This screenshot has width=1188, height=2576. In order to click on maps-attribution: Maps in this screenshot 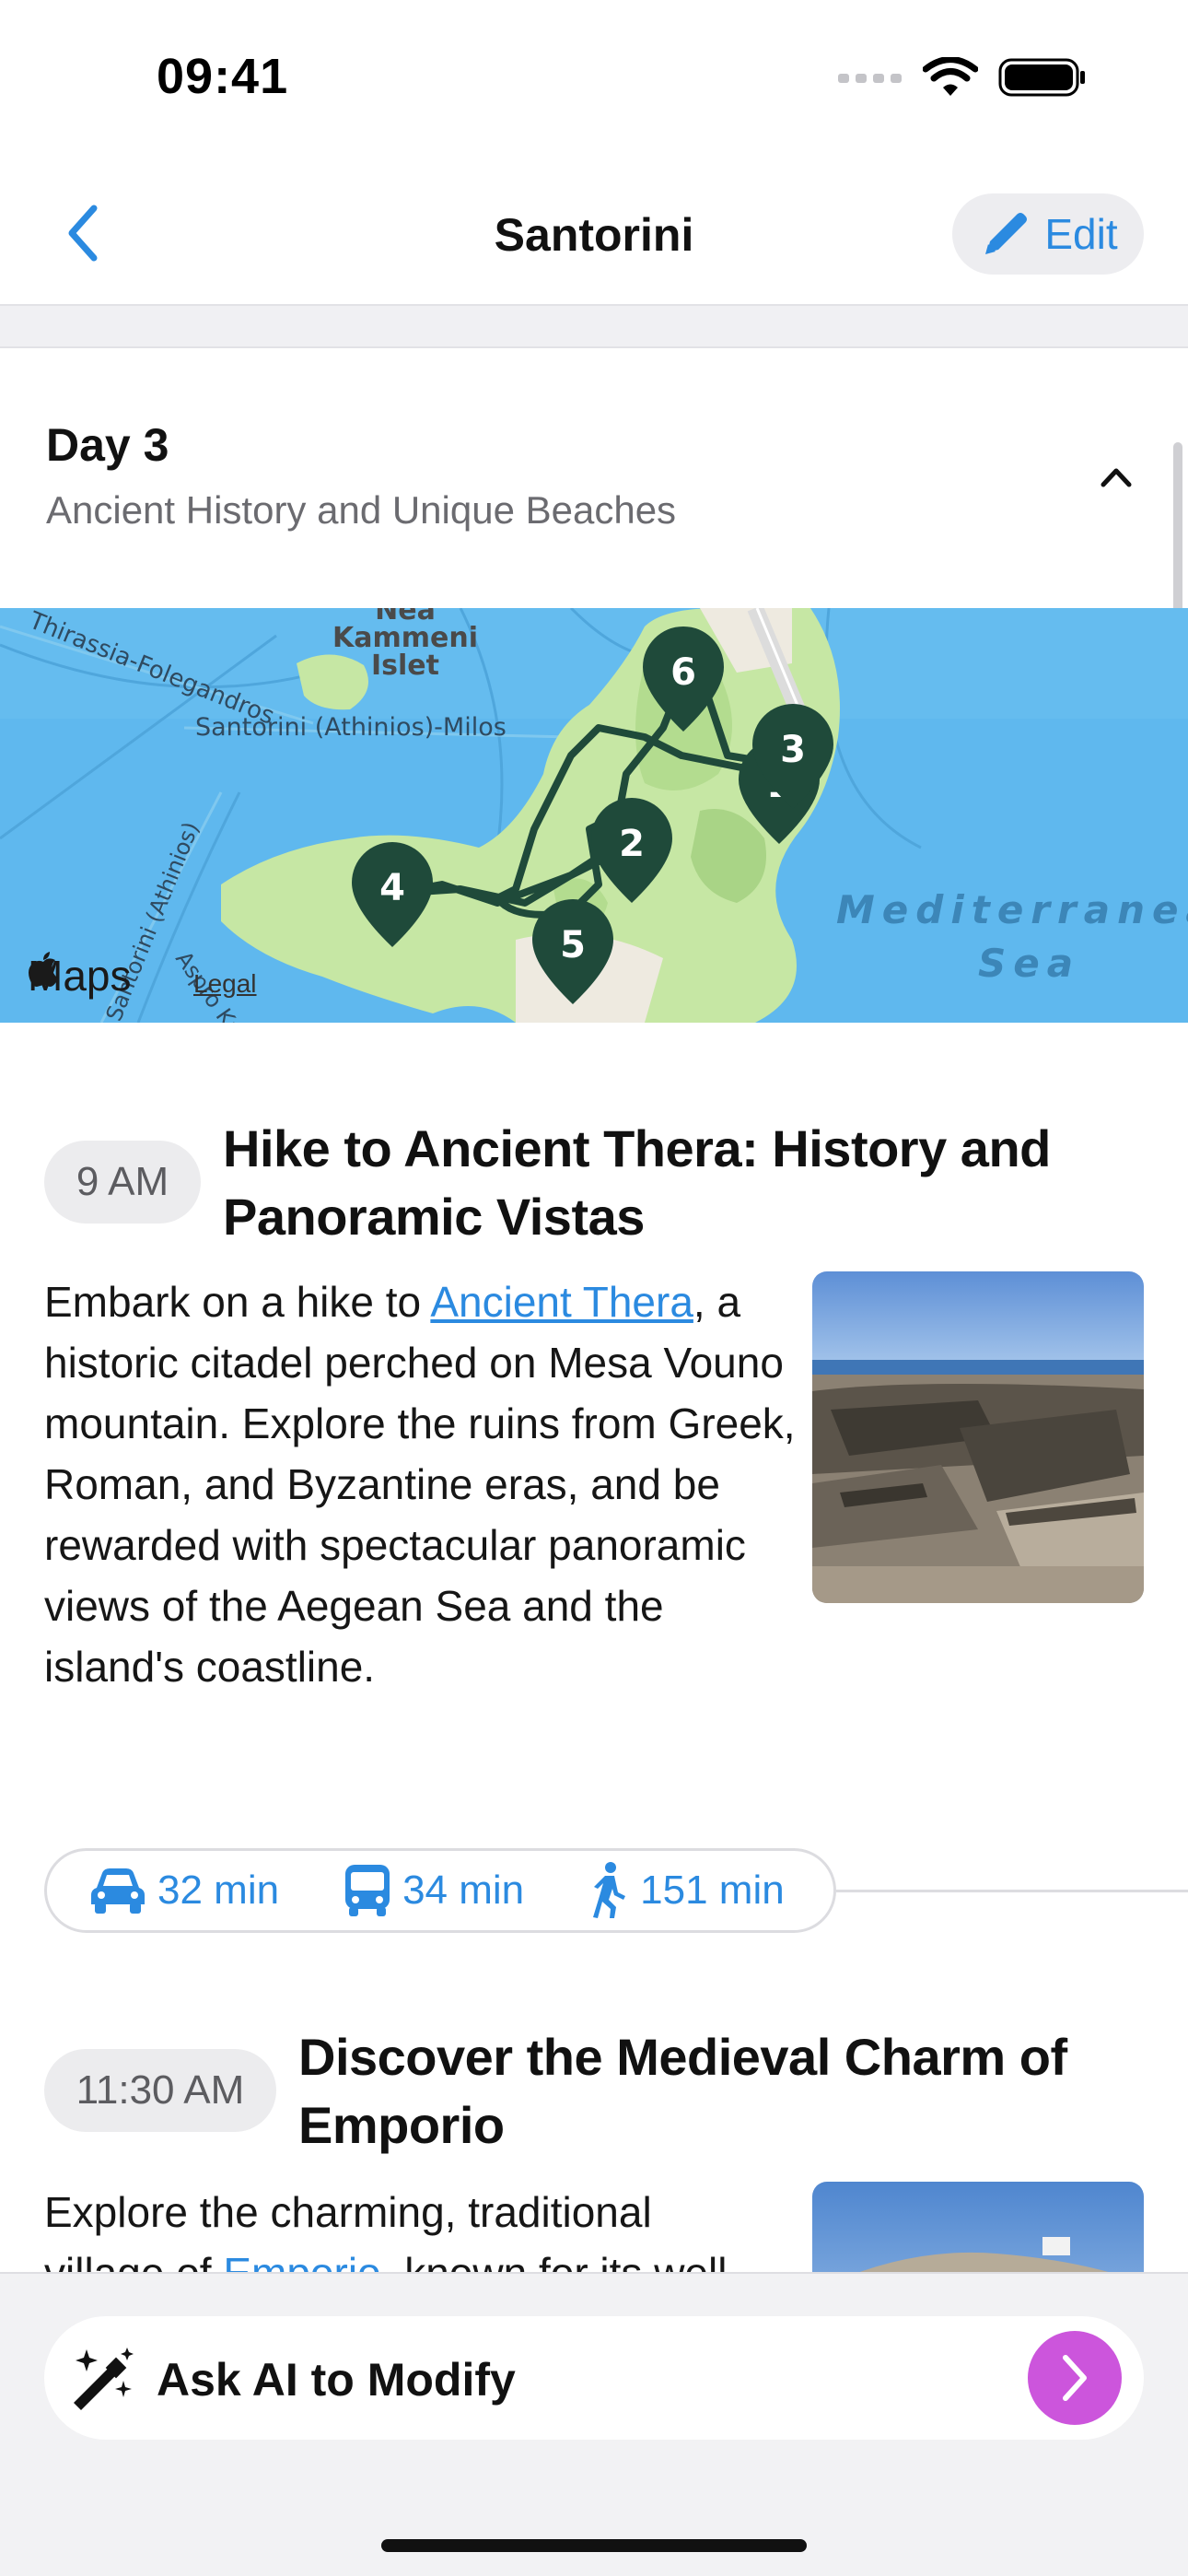, I will do `click(79, 976)`.